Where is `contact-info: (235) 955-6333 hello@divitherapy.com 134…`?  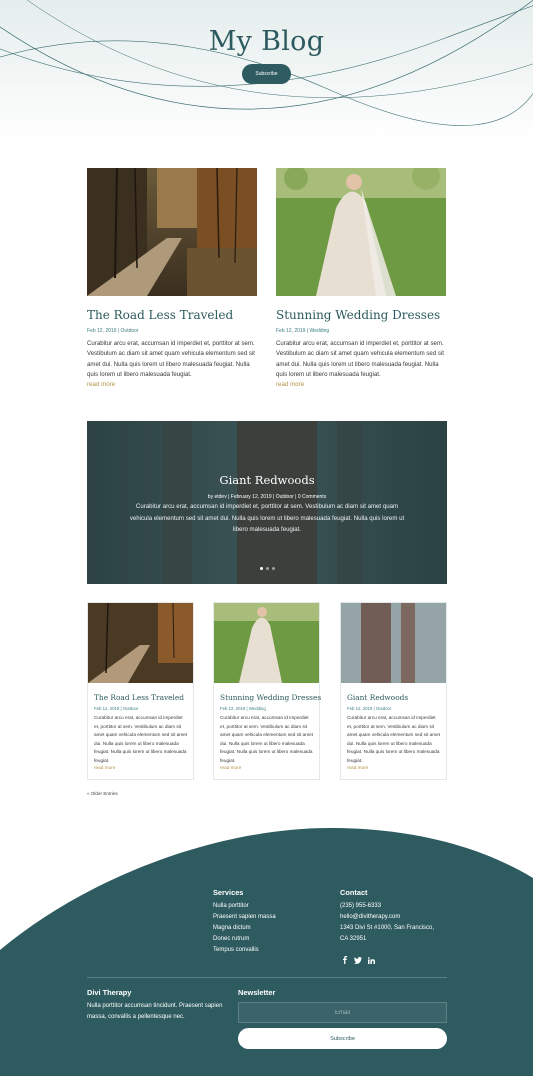
contact-info: (235) 955-6333 hello@divitherapy.com 134… is located at coordinates (387, 923).